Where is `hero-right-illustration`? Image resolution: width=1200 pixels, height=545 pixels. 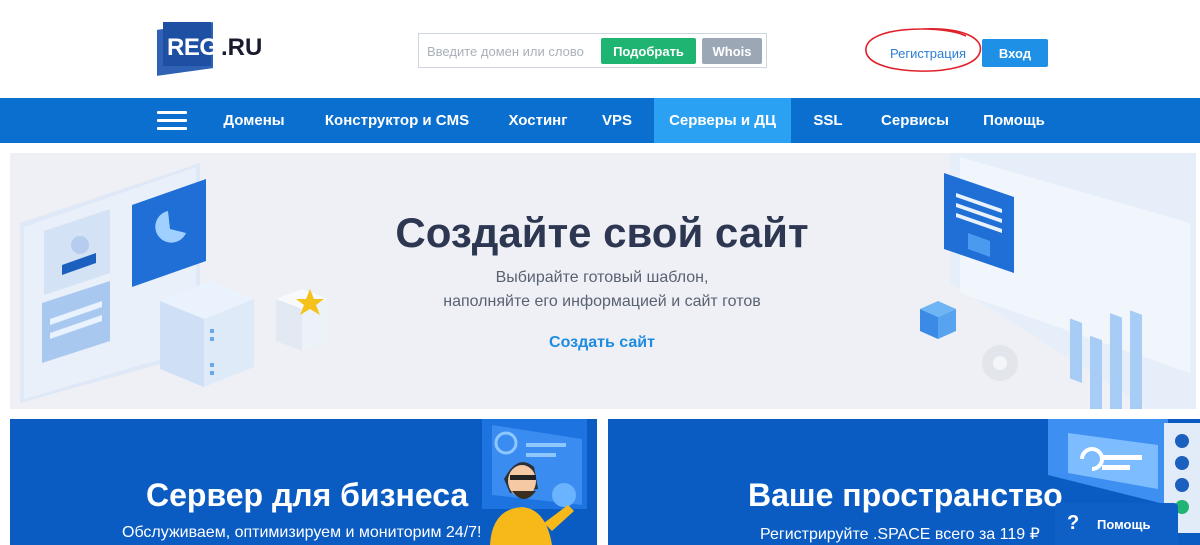
hero-right-illustration is located at coordinates (1058, 281).